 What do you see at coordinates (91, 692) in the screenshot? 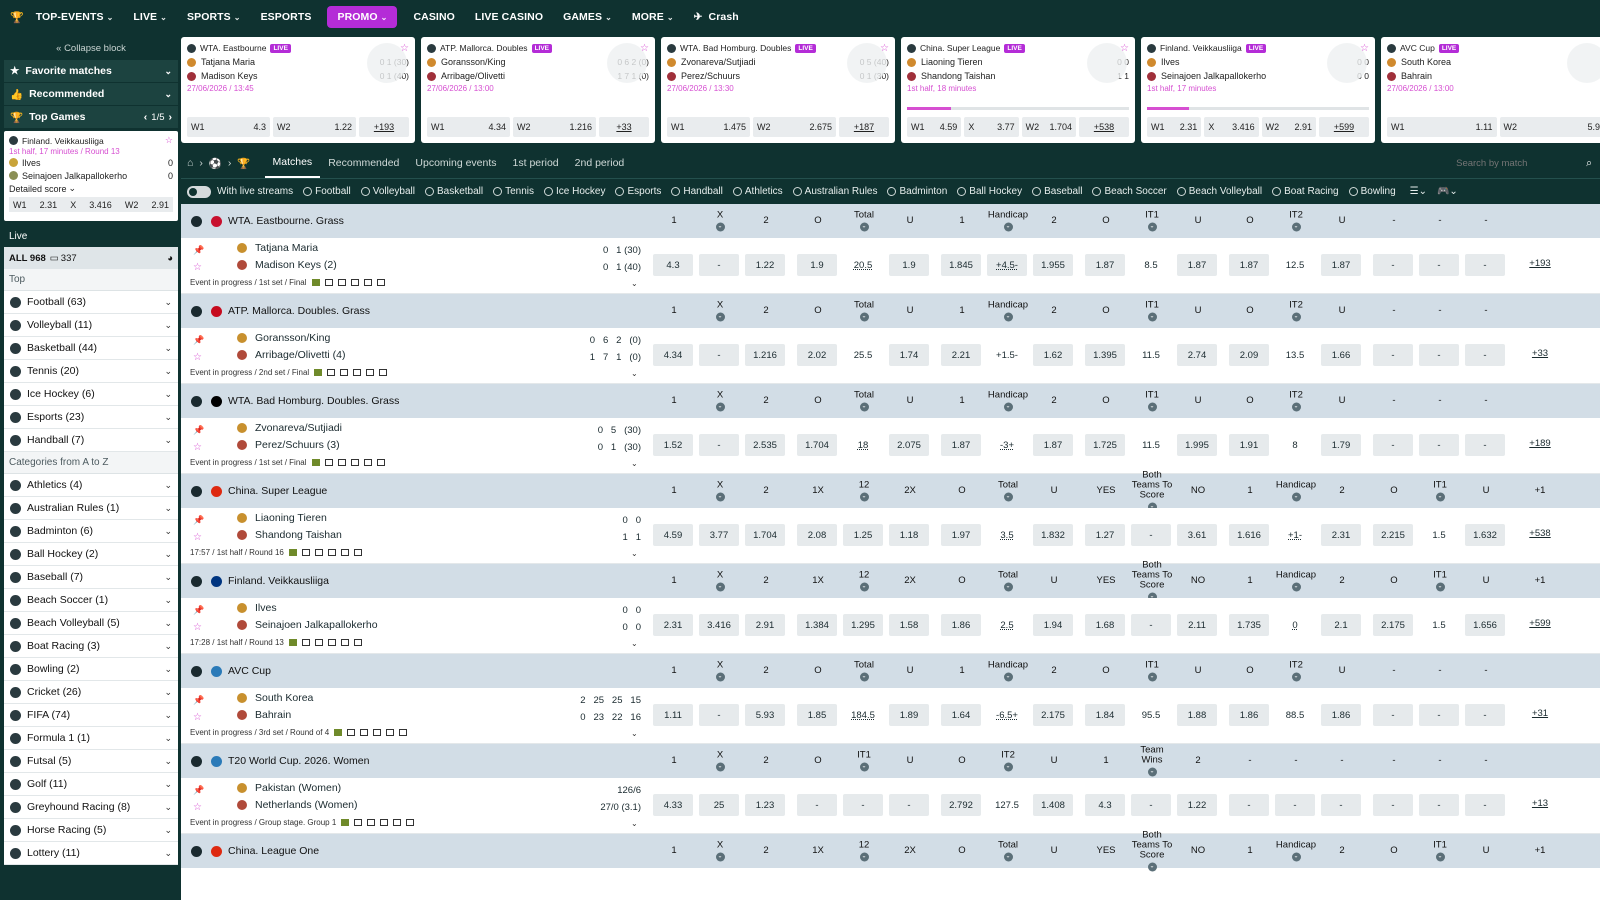
I see `sidebar-item-cricket: Cricket (26) ⌄` at bounding box center [91, 692].